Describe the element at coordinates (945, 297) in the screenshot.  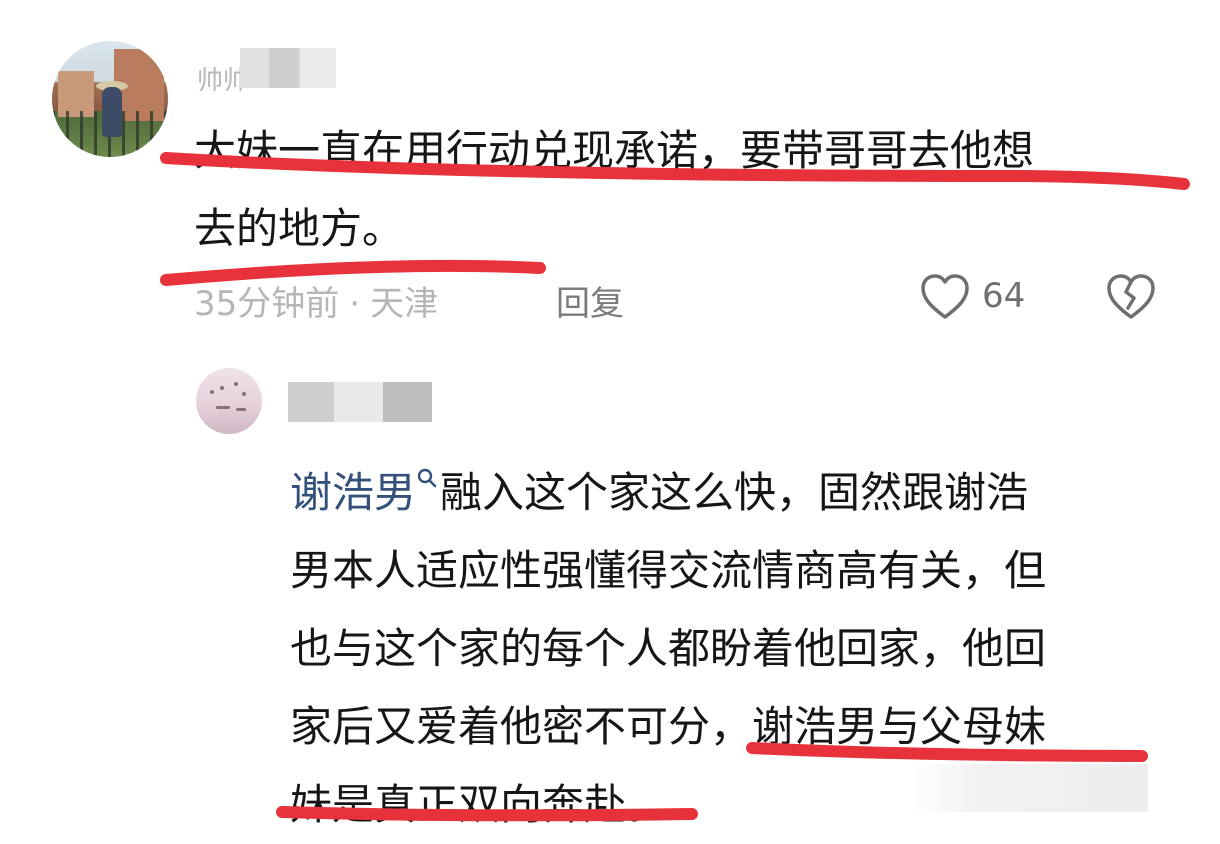
I see `heart-outline-icon` at that location.